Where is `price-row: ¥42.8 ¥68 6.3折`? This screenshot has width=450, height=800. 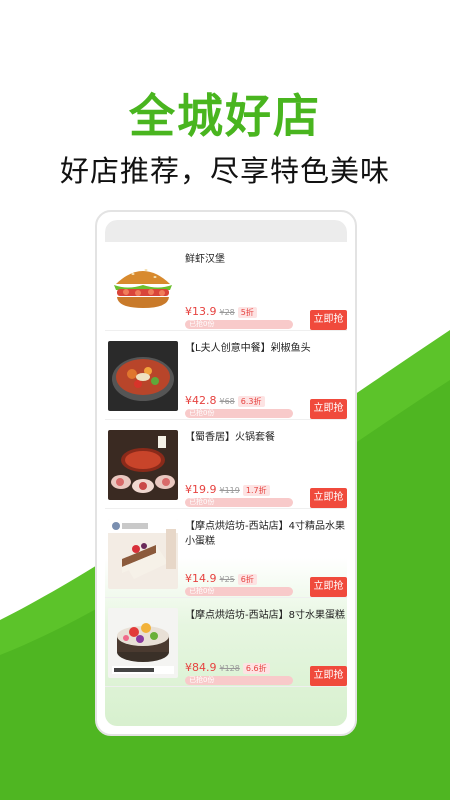 price-row: ¥42.8 ¥68 6.3折 is located at coordinates (225, 398).